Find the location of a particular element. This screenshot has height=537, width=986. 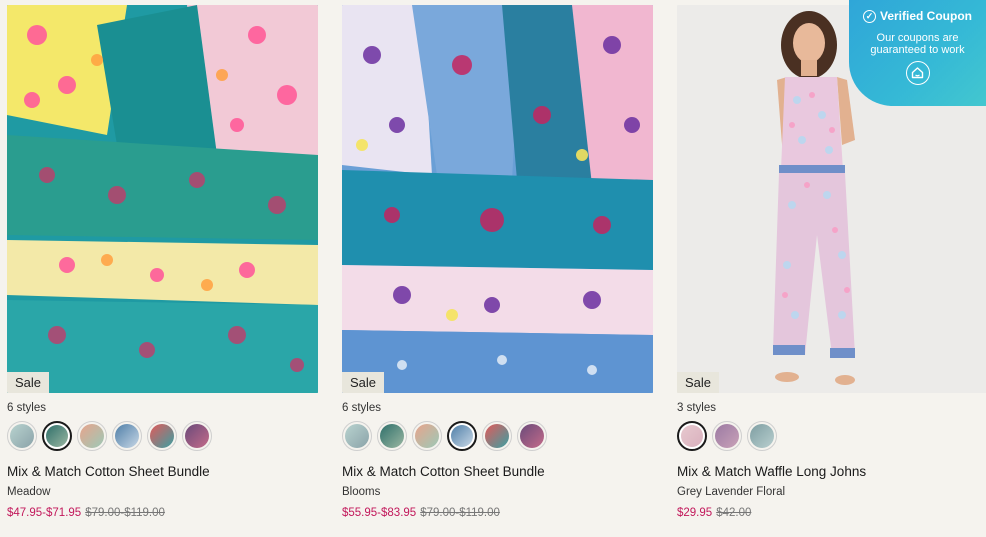

check-circle-icon: ✓ is located at coordinates (869, 16).